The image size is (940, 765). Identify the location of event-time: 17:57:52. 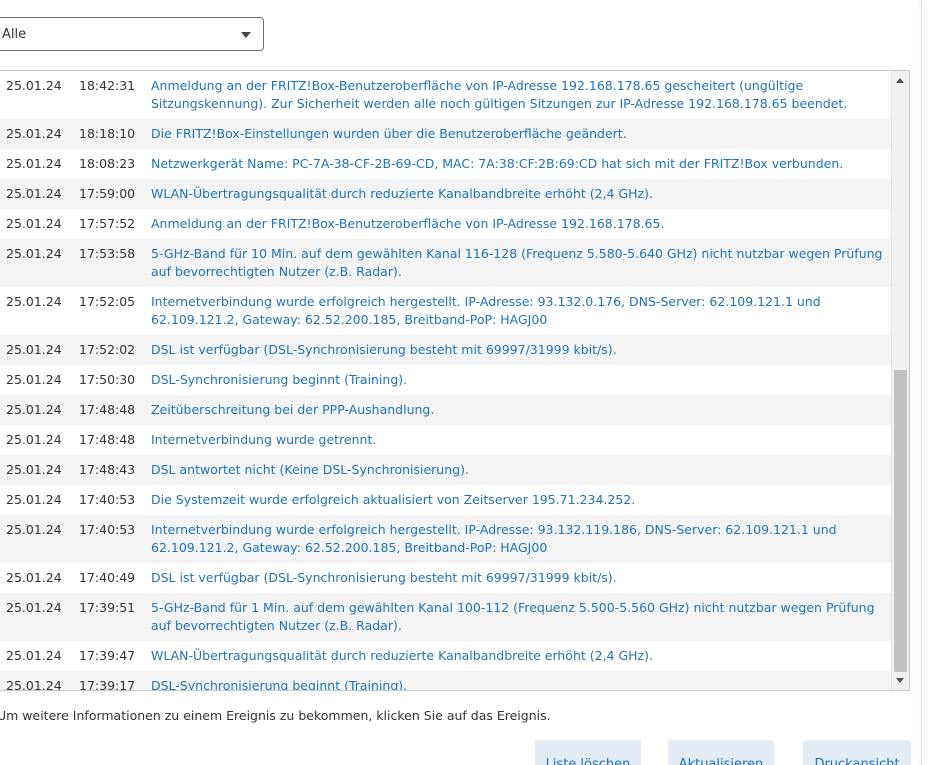
(107, 223).